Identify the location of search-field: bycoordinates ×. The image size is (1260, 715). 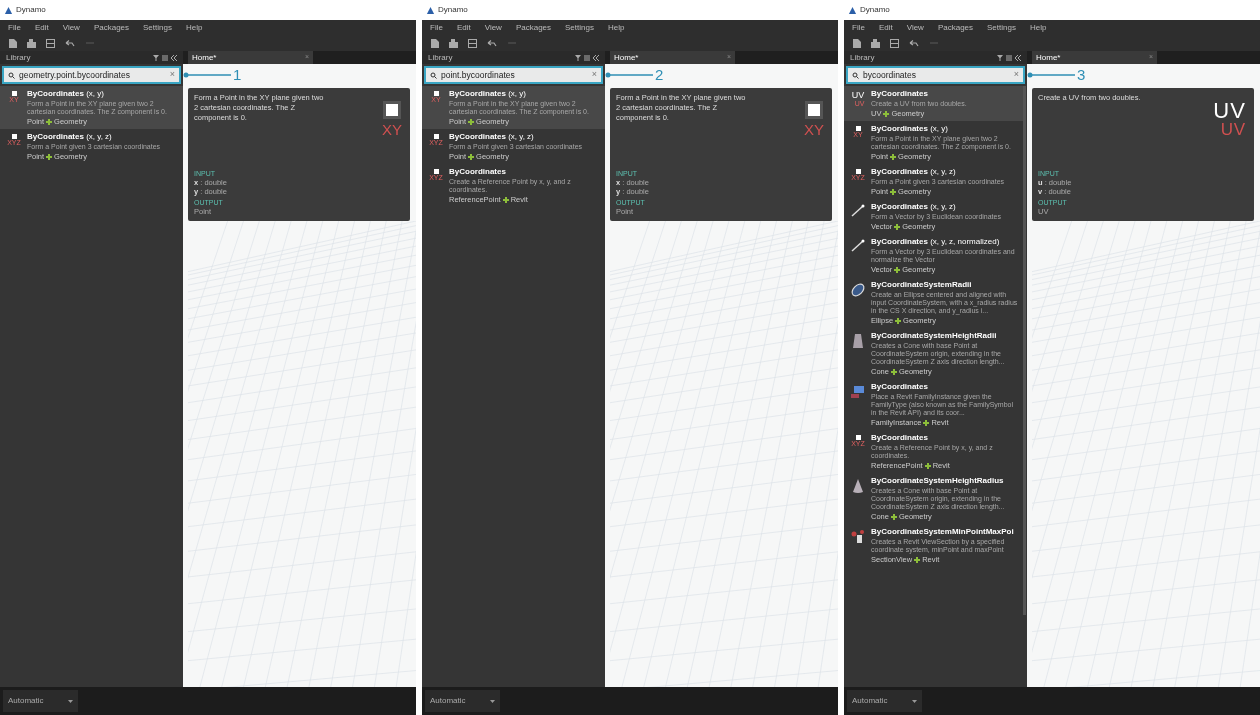
(935, 75).